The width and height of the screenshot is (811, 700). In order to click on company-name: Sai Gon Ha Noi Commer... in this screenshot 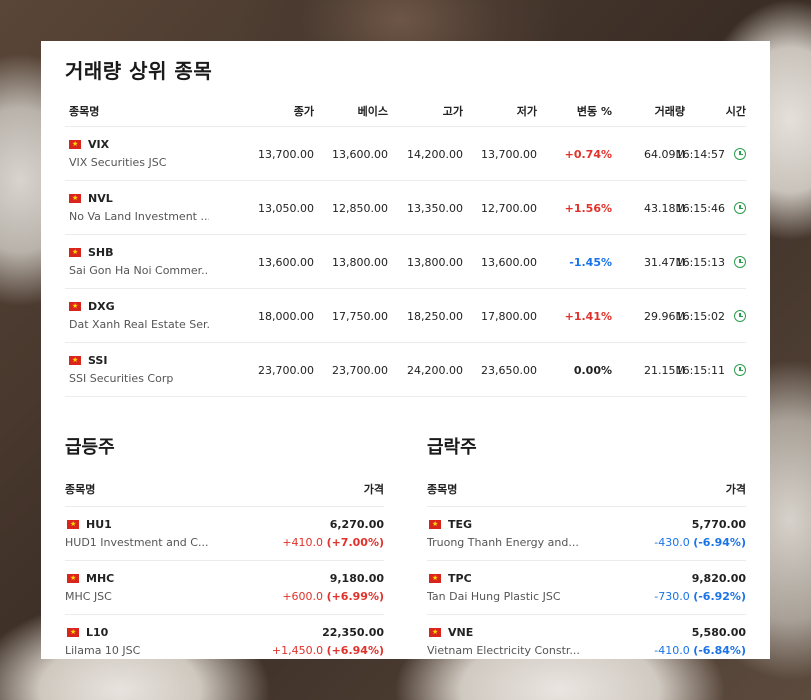, I will do `click(139, 270)`.